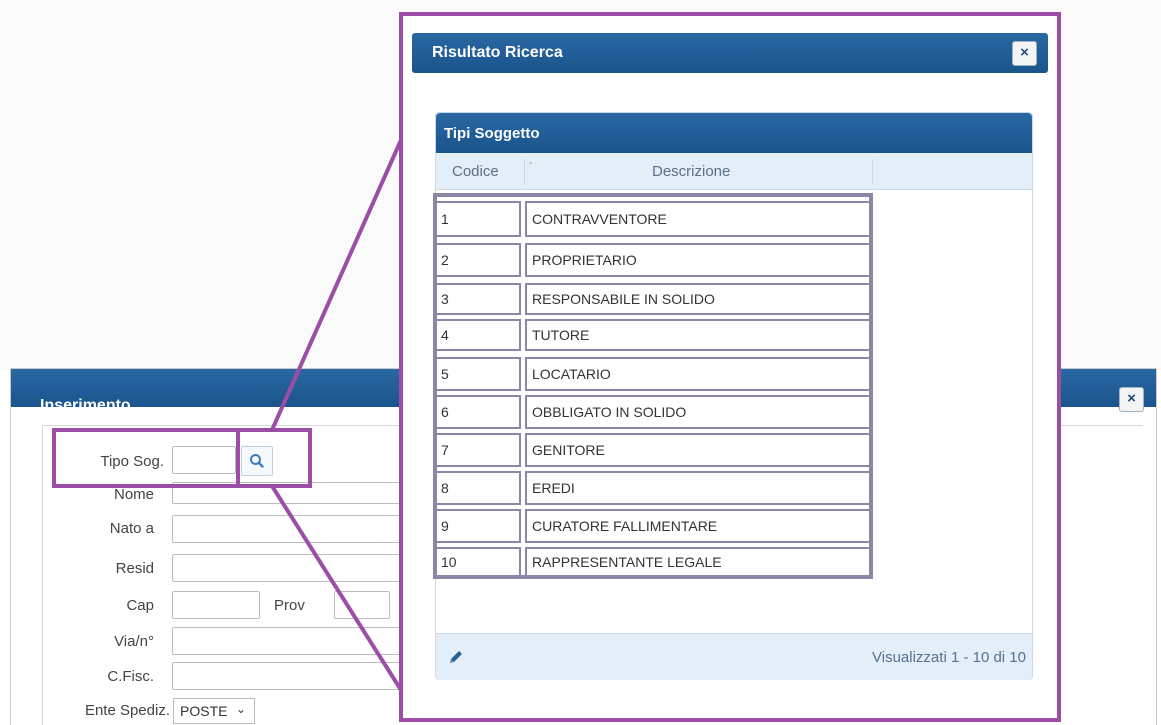 This screenshot has height=725, width=1161. I want to click on popup-title: Risultato Ricerca, so click(497, 52).